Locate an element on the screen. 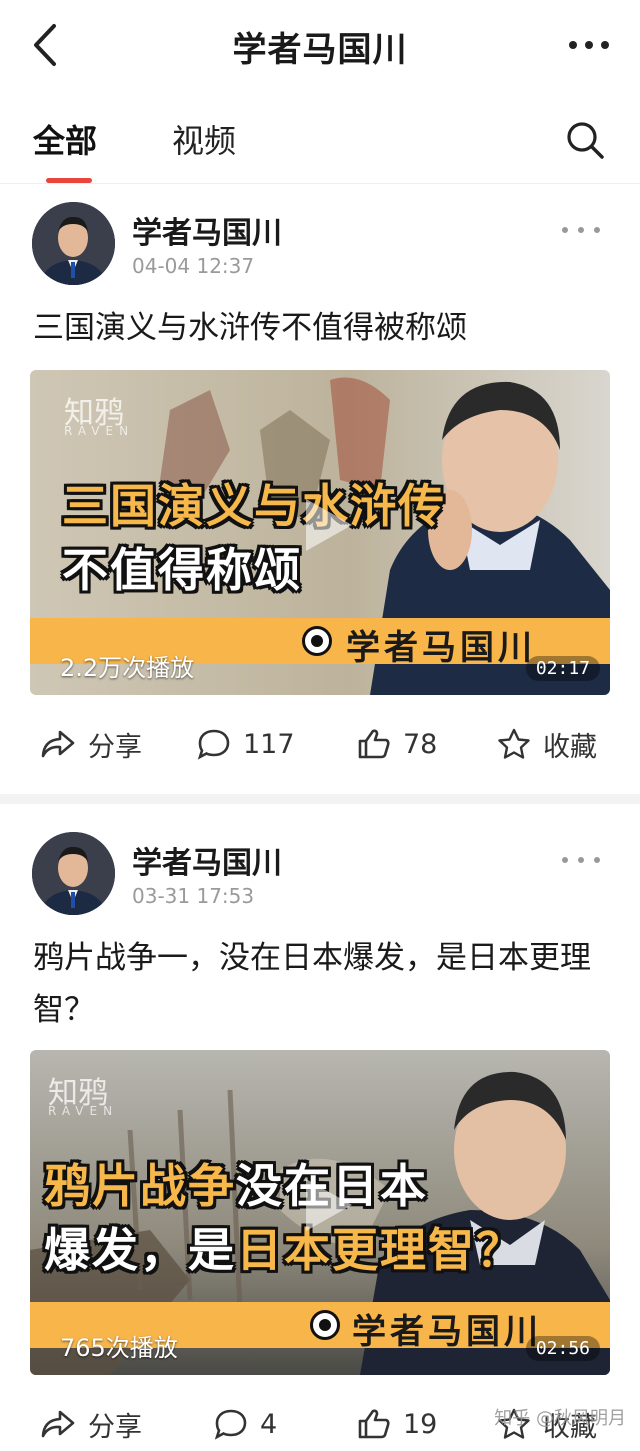  video-duration: 02:17 is located at coordinates (562, 668).